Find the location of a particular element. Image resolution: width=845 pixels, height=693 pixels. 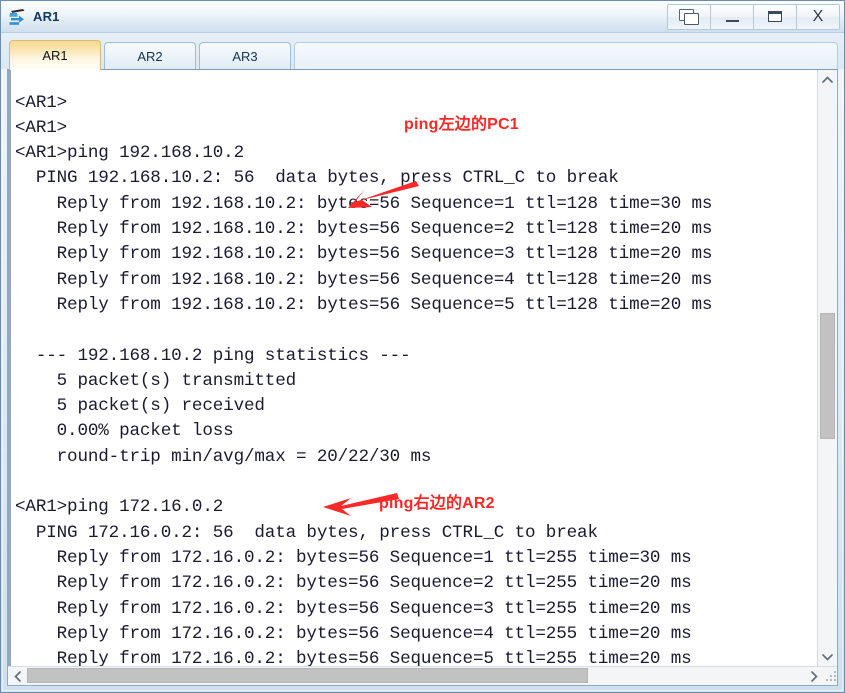

maximize-button is located at coordinates (775, 16).